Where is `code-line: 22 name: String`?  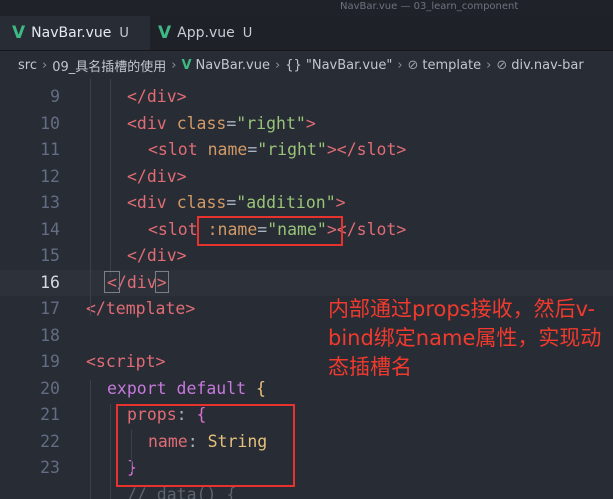
code-line: 22 name: String is located at coordinates (306, 442).